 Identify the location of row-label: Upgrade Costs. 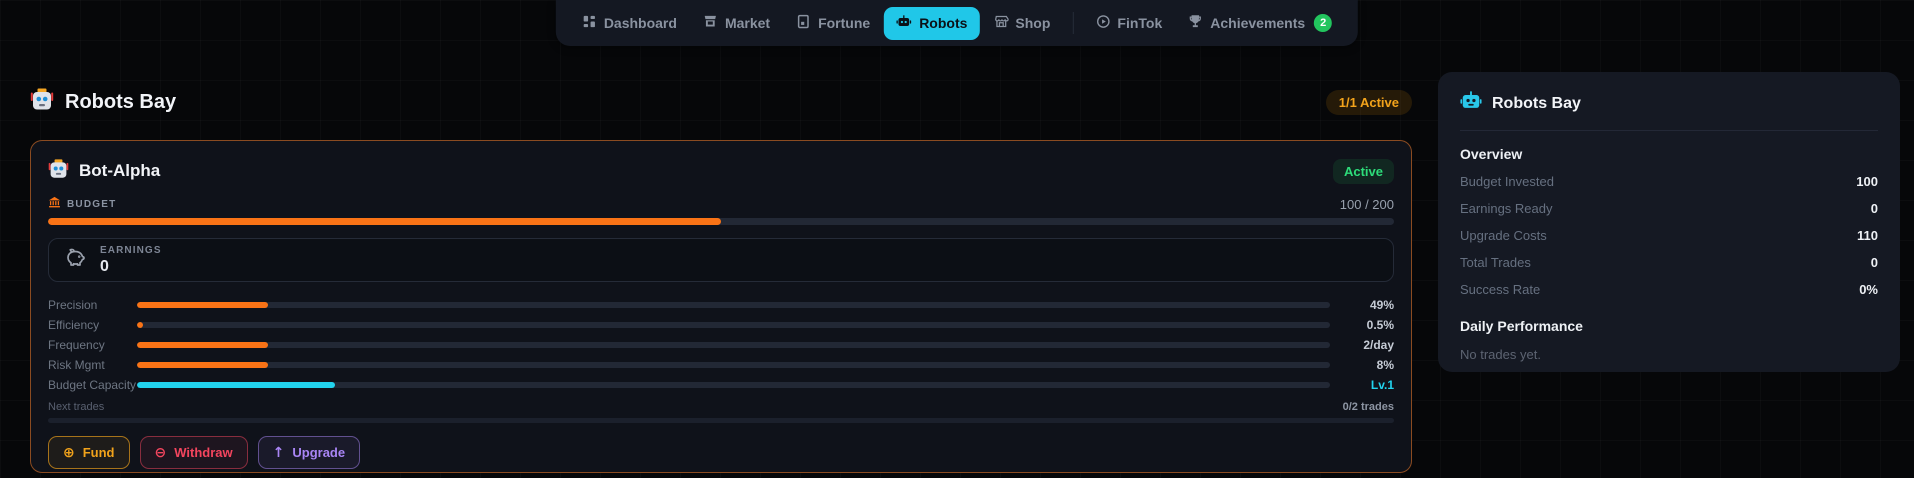
(1503, 235).